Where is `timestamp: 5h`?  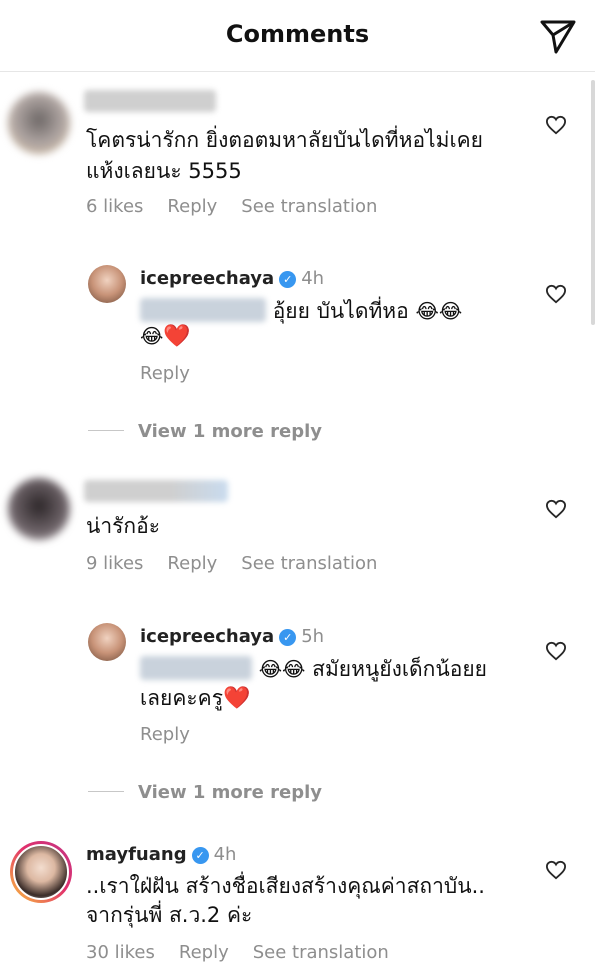
timestamp: 5h is located at coordinates (313, 636).